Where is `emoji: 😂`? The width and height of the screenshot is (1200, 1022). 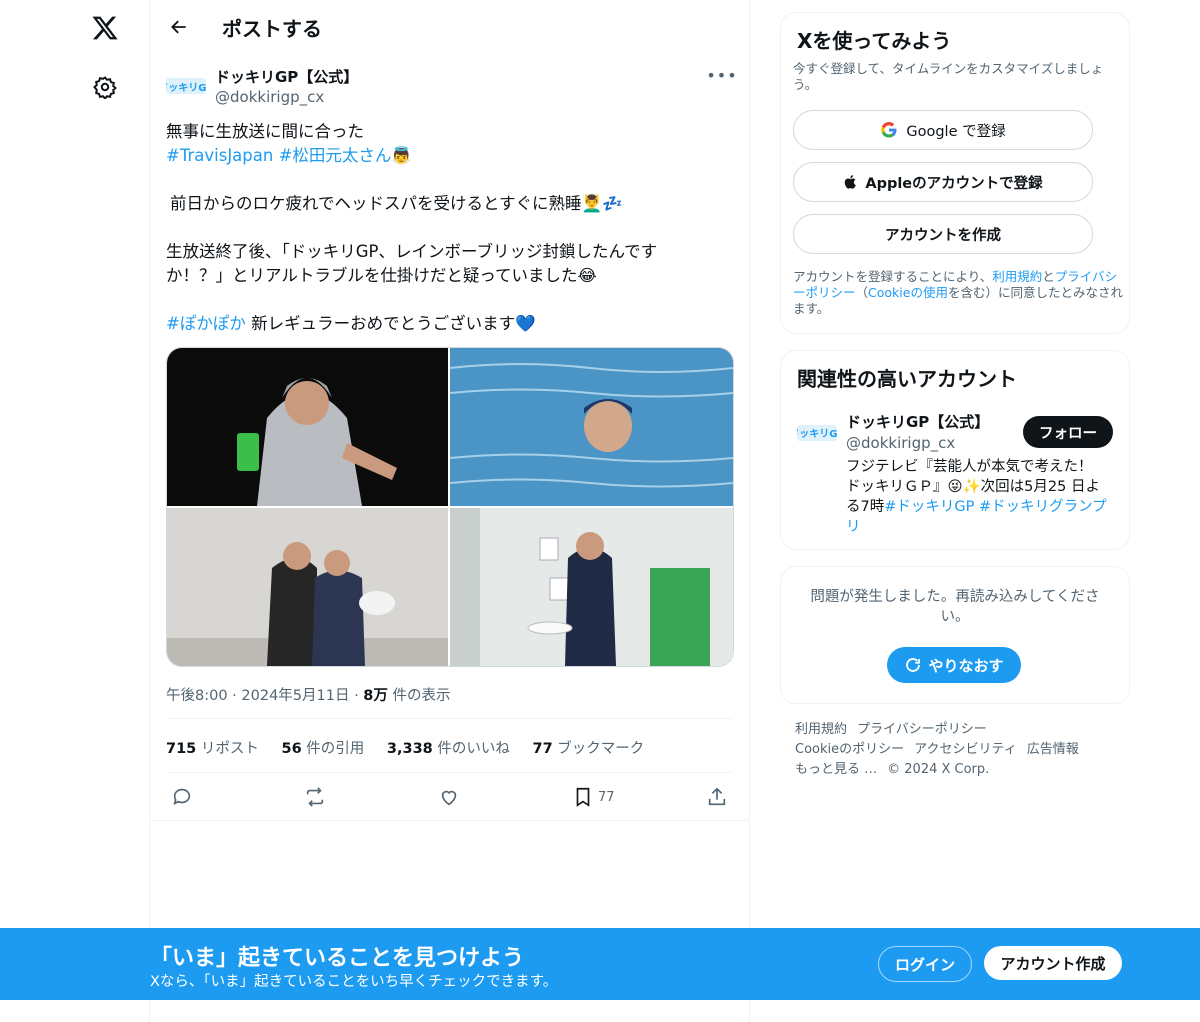
emoji: 😂 is located at coordinates (587, 275).